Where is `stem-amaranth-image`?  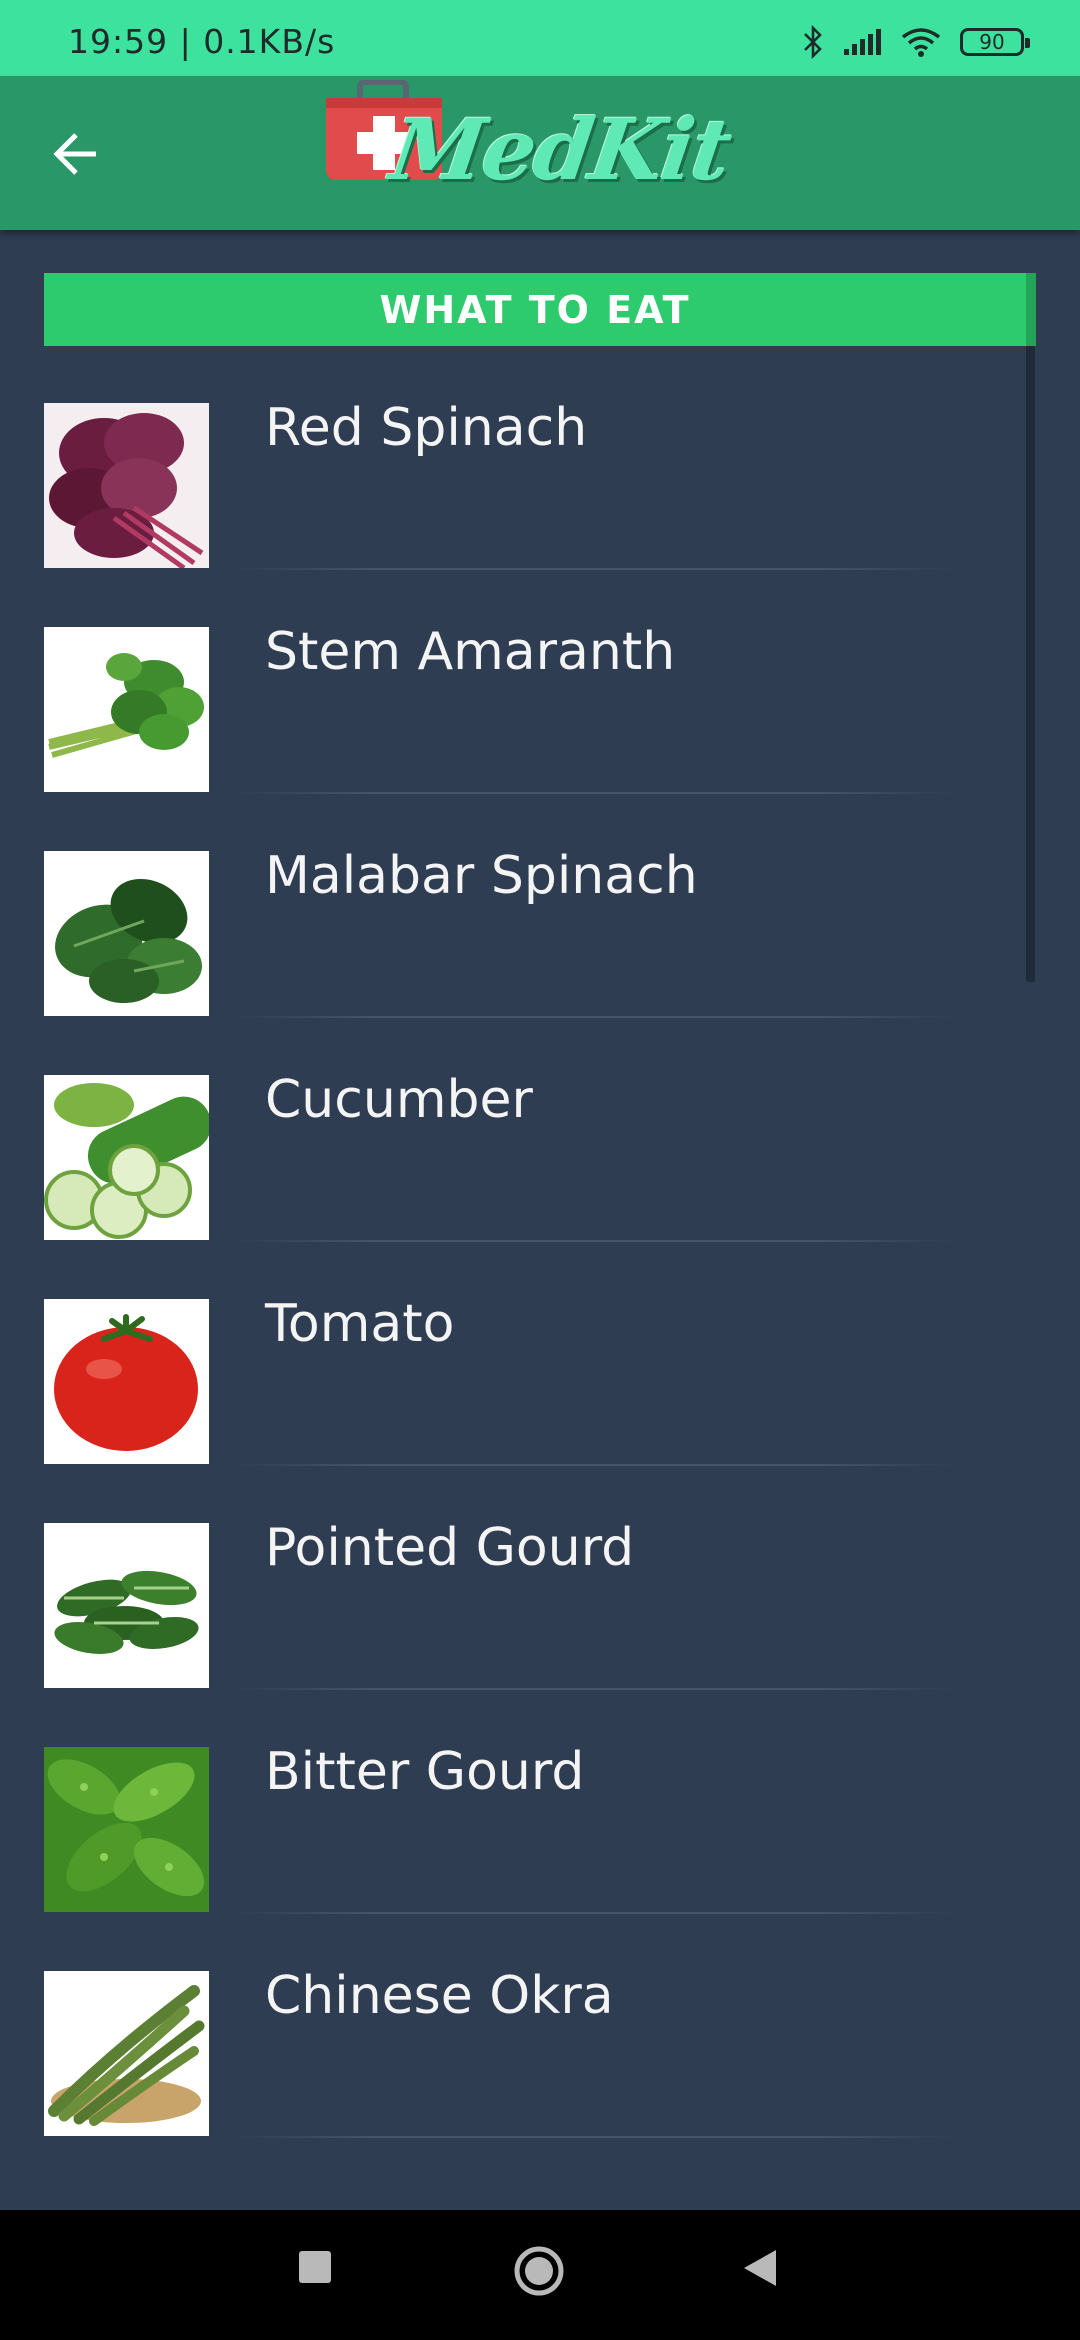
stem-amaranth-image is located at coordinates (126, 709).